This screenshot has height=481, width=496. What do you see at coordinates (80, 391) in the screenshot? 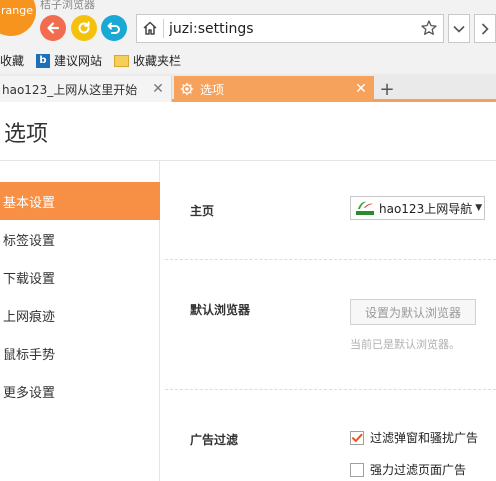
I see `sidebar-item-more: 更多设置` at bounding box center [80, 391].